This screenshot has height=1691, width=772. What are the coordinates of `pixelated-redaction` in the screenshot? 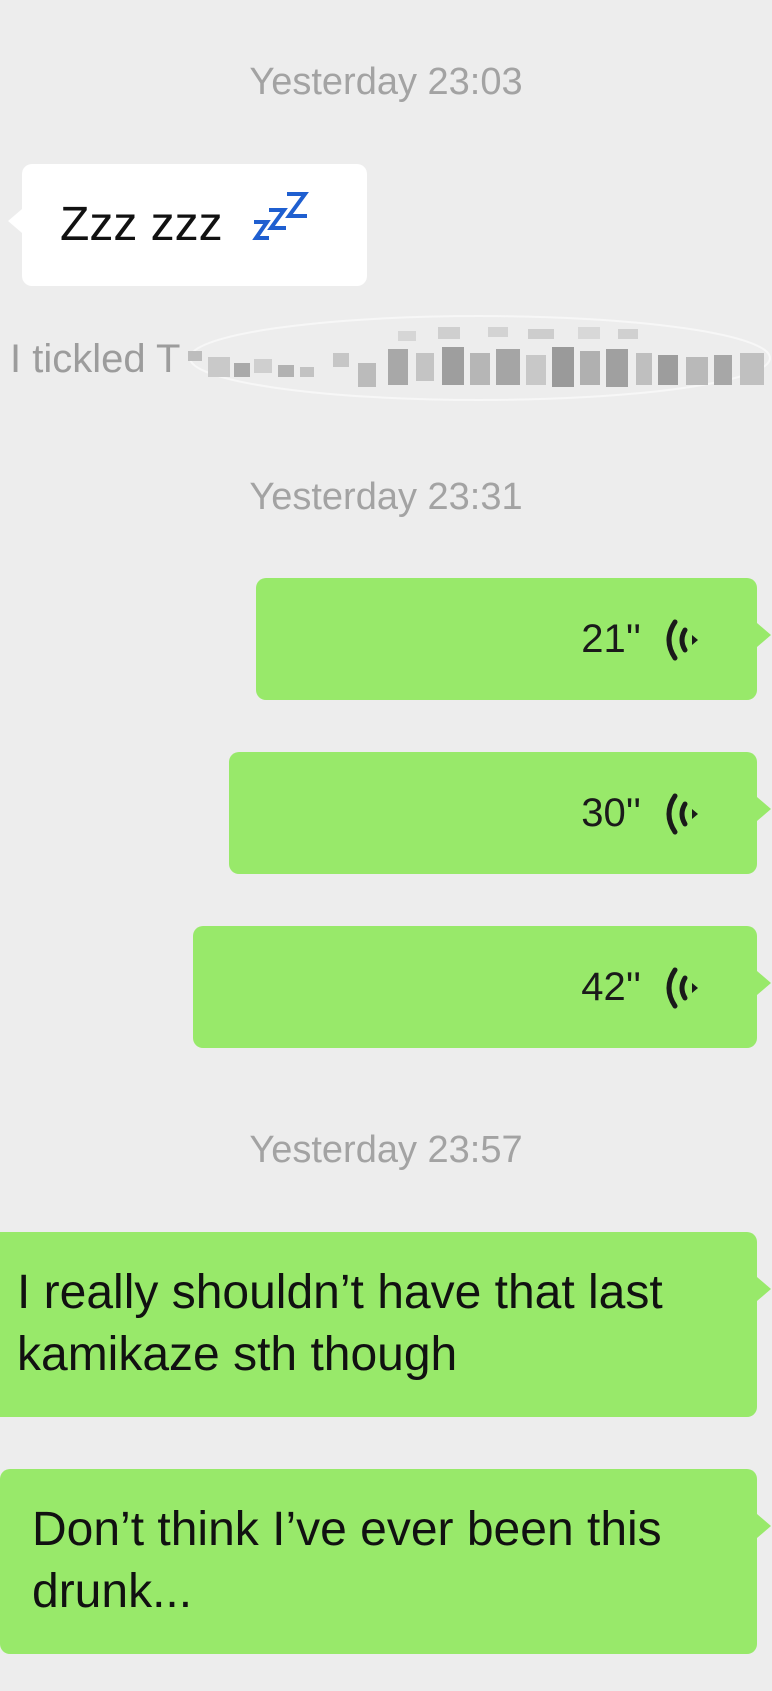 It's located at (479, 358).